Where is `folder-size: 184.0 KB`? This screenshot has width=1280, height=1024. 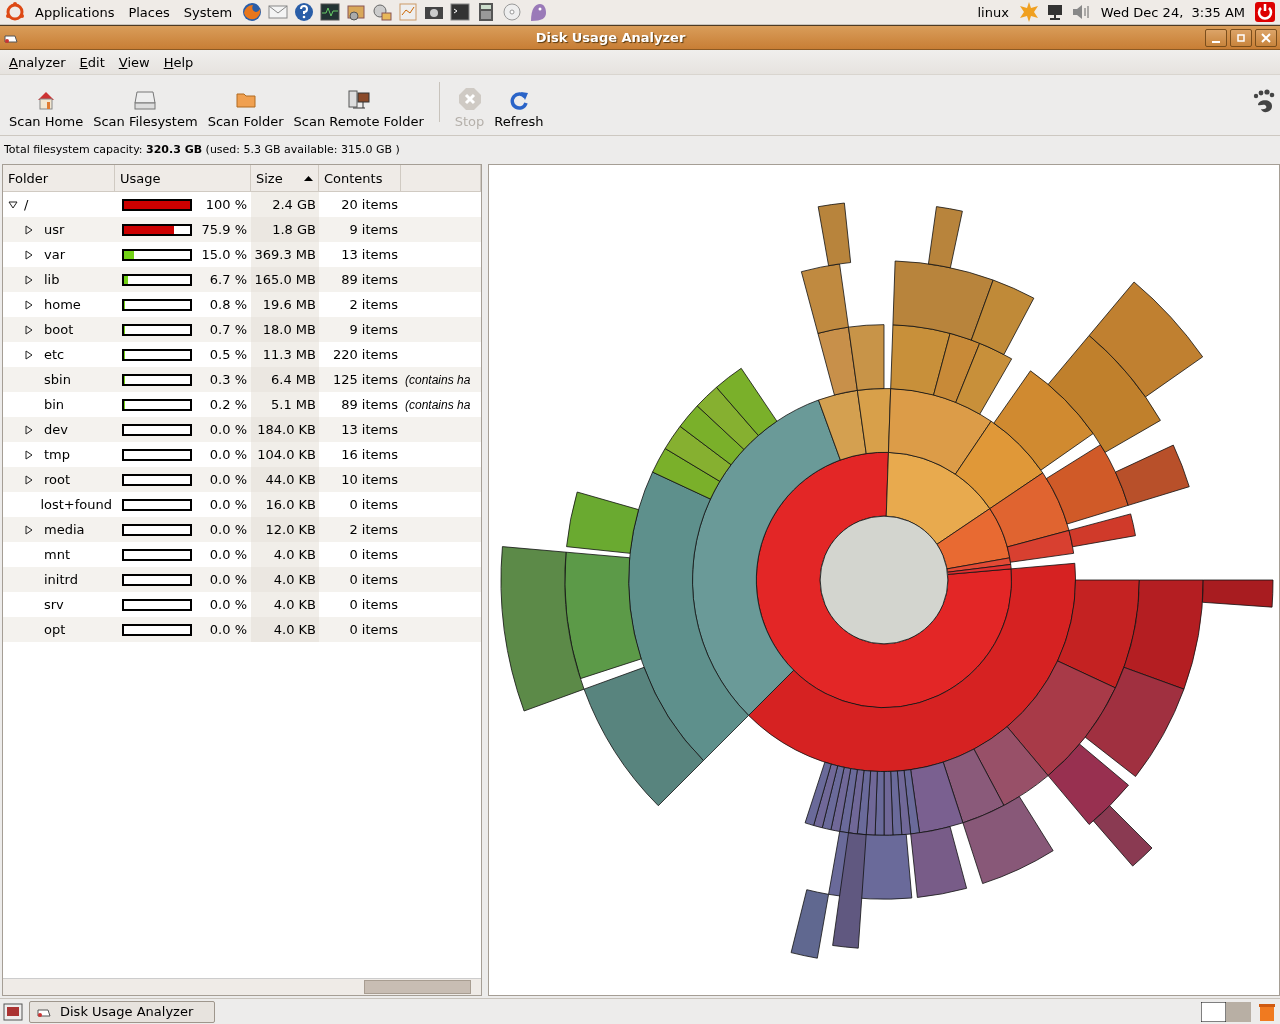 folder-size: 184.0 KB is located at coordinates (286, 429).